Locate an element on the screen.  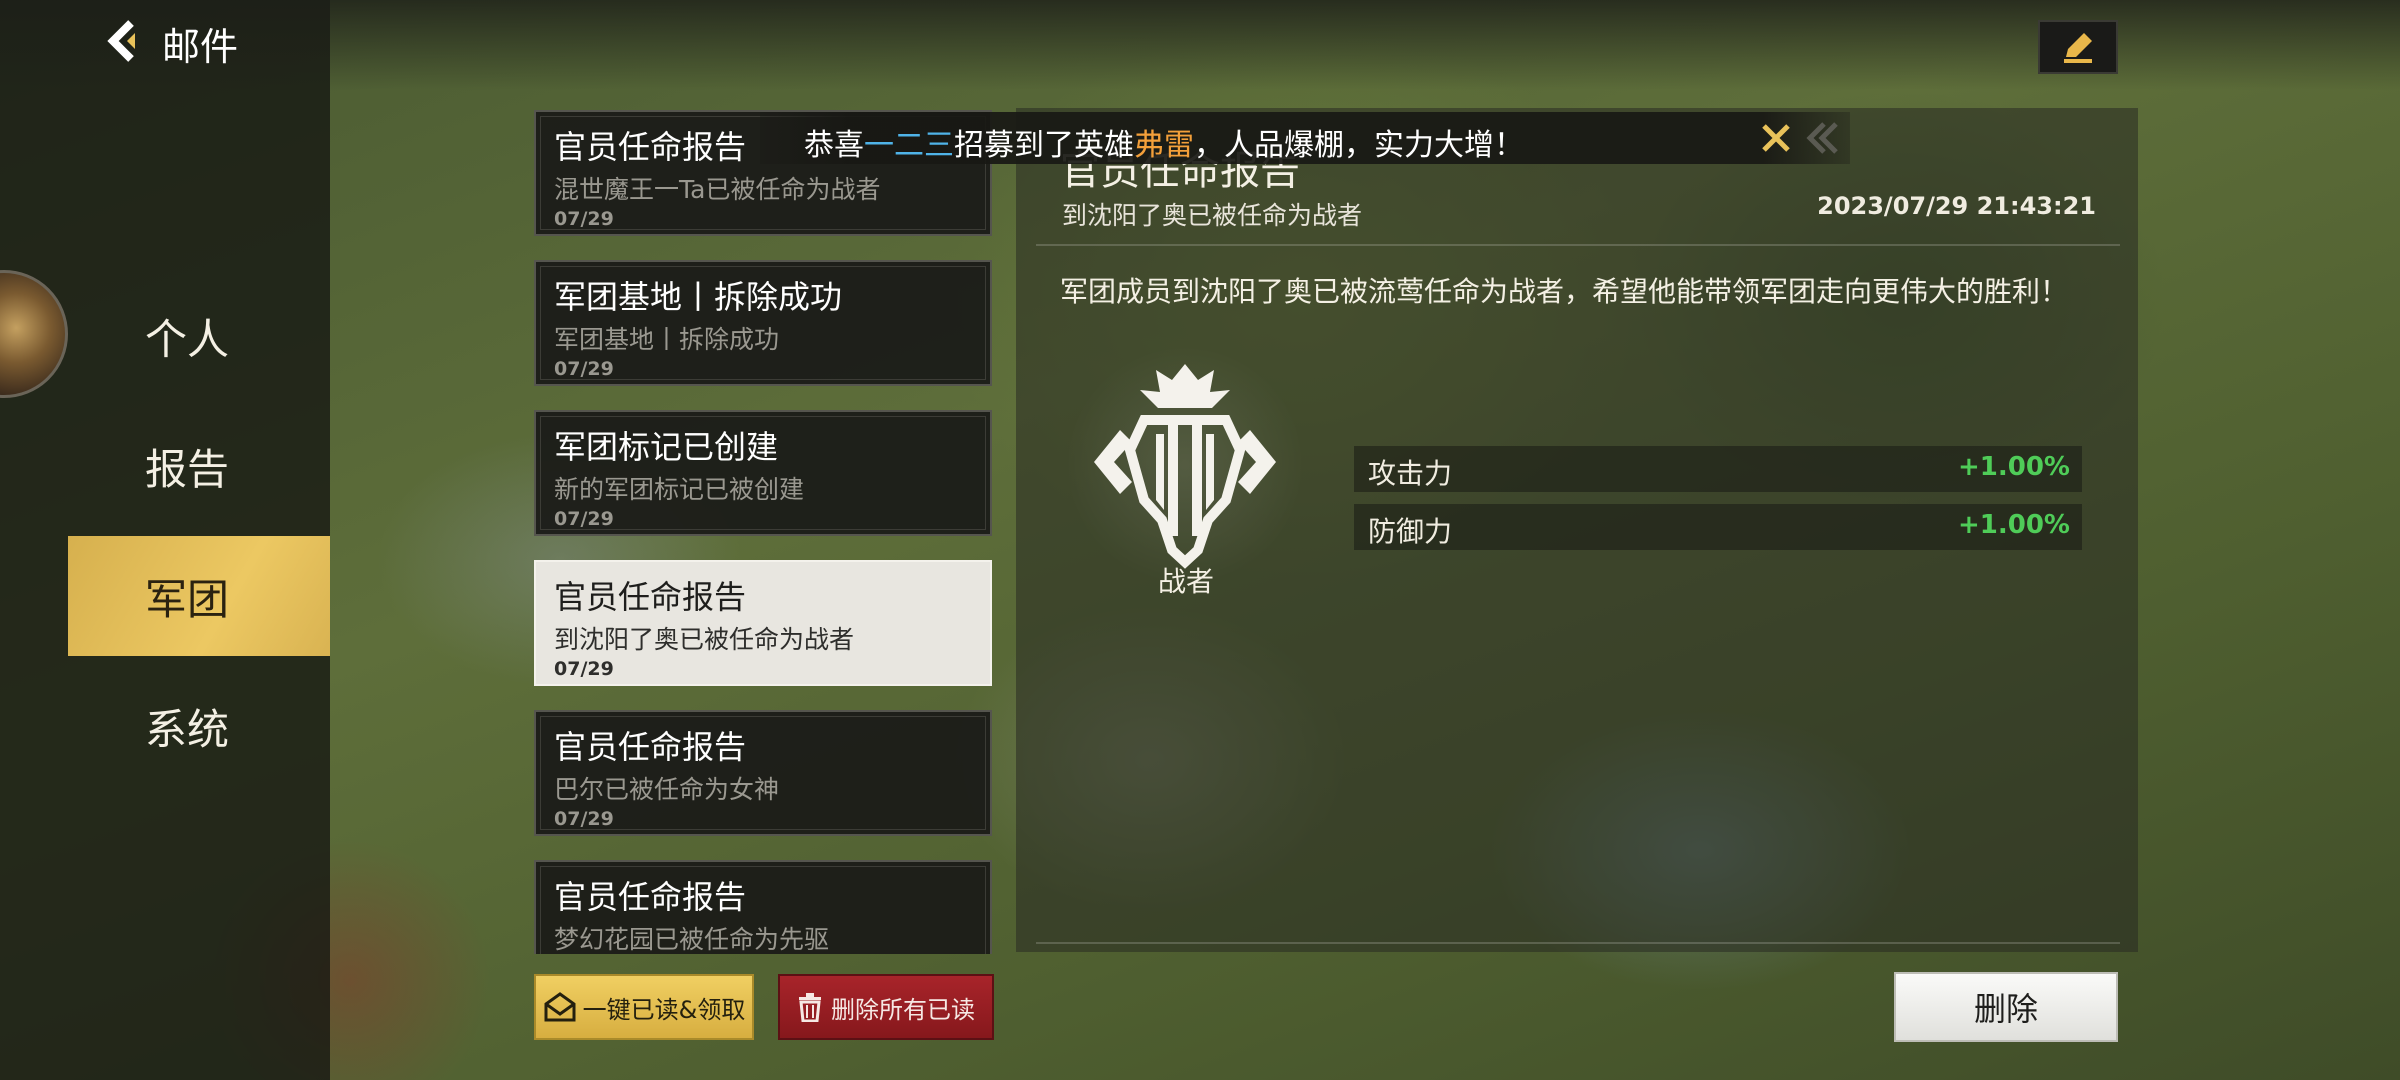
notification-text: 恭喜一二三招募到了英雄弗雷，人品爆棚，实力大增！ is located at coordinates (1164, 142).